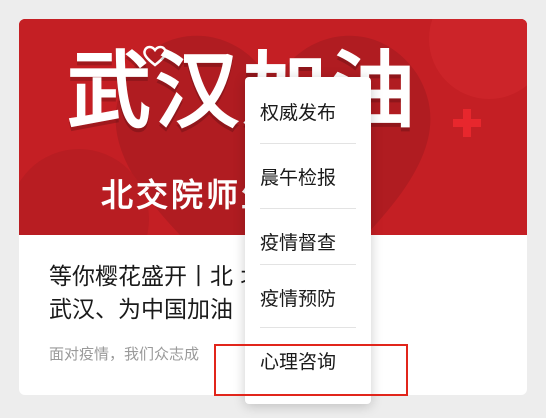 The height and width of the screenshot is (418, 546). I want to click on menu-item-epidemic-prevention: 疫情预防, so click(308, 297).